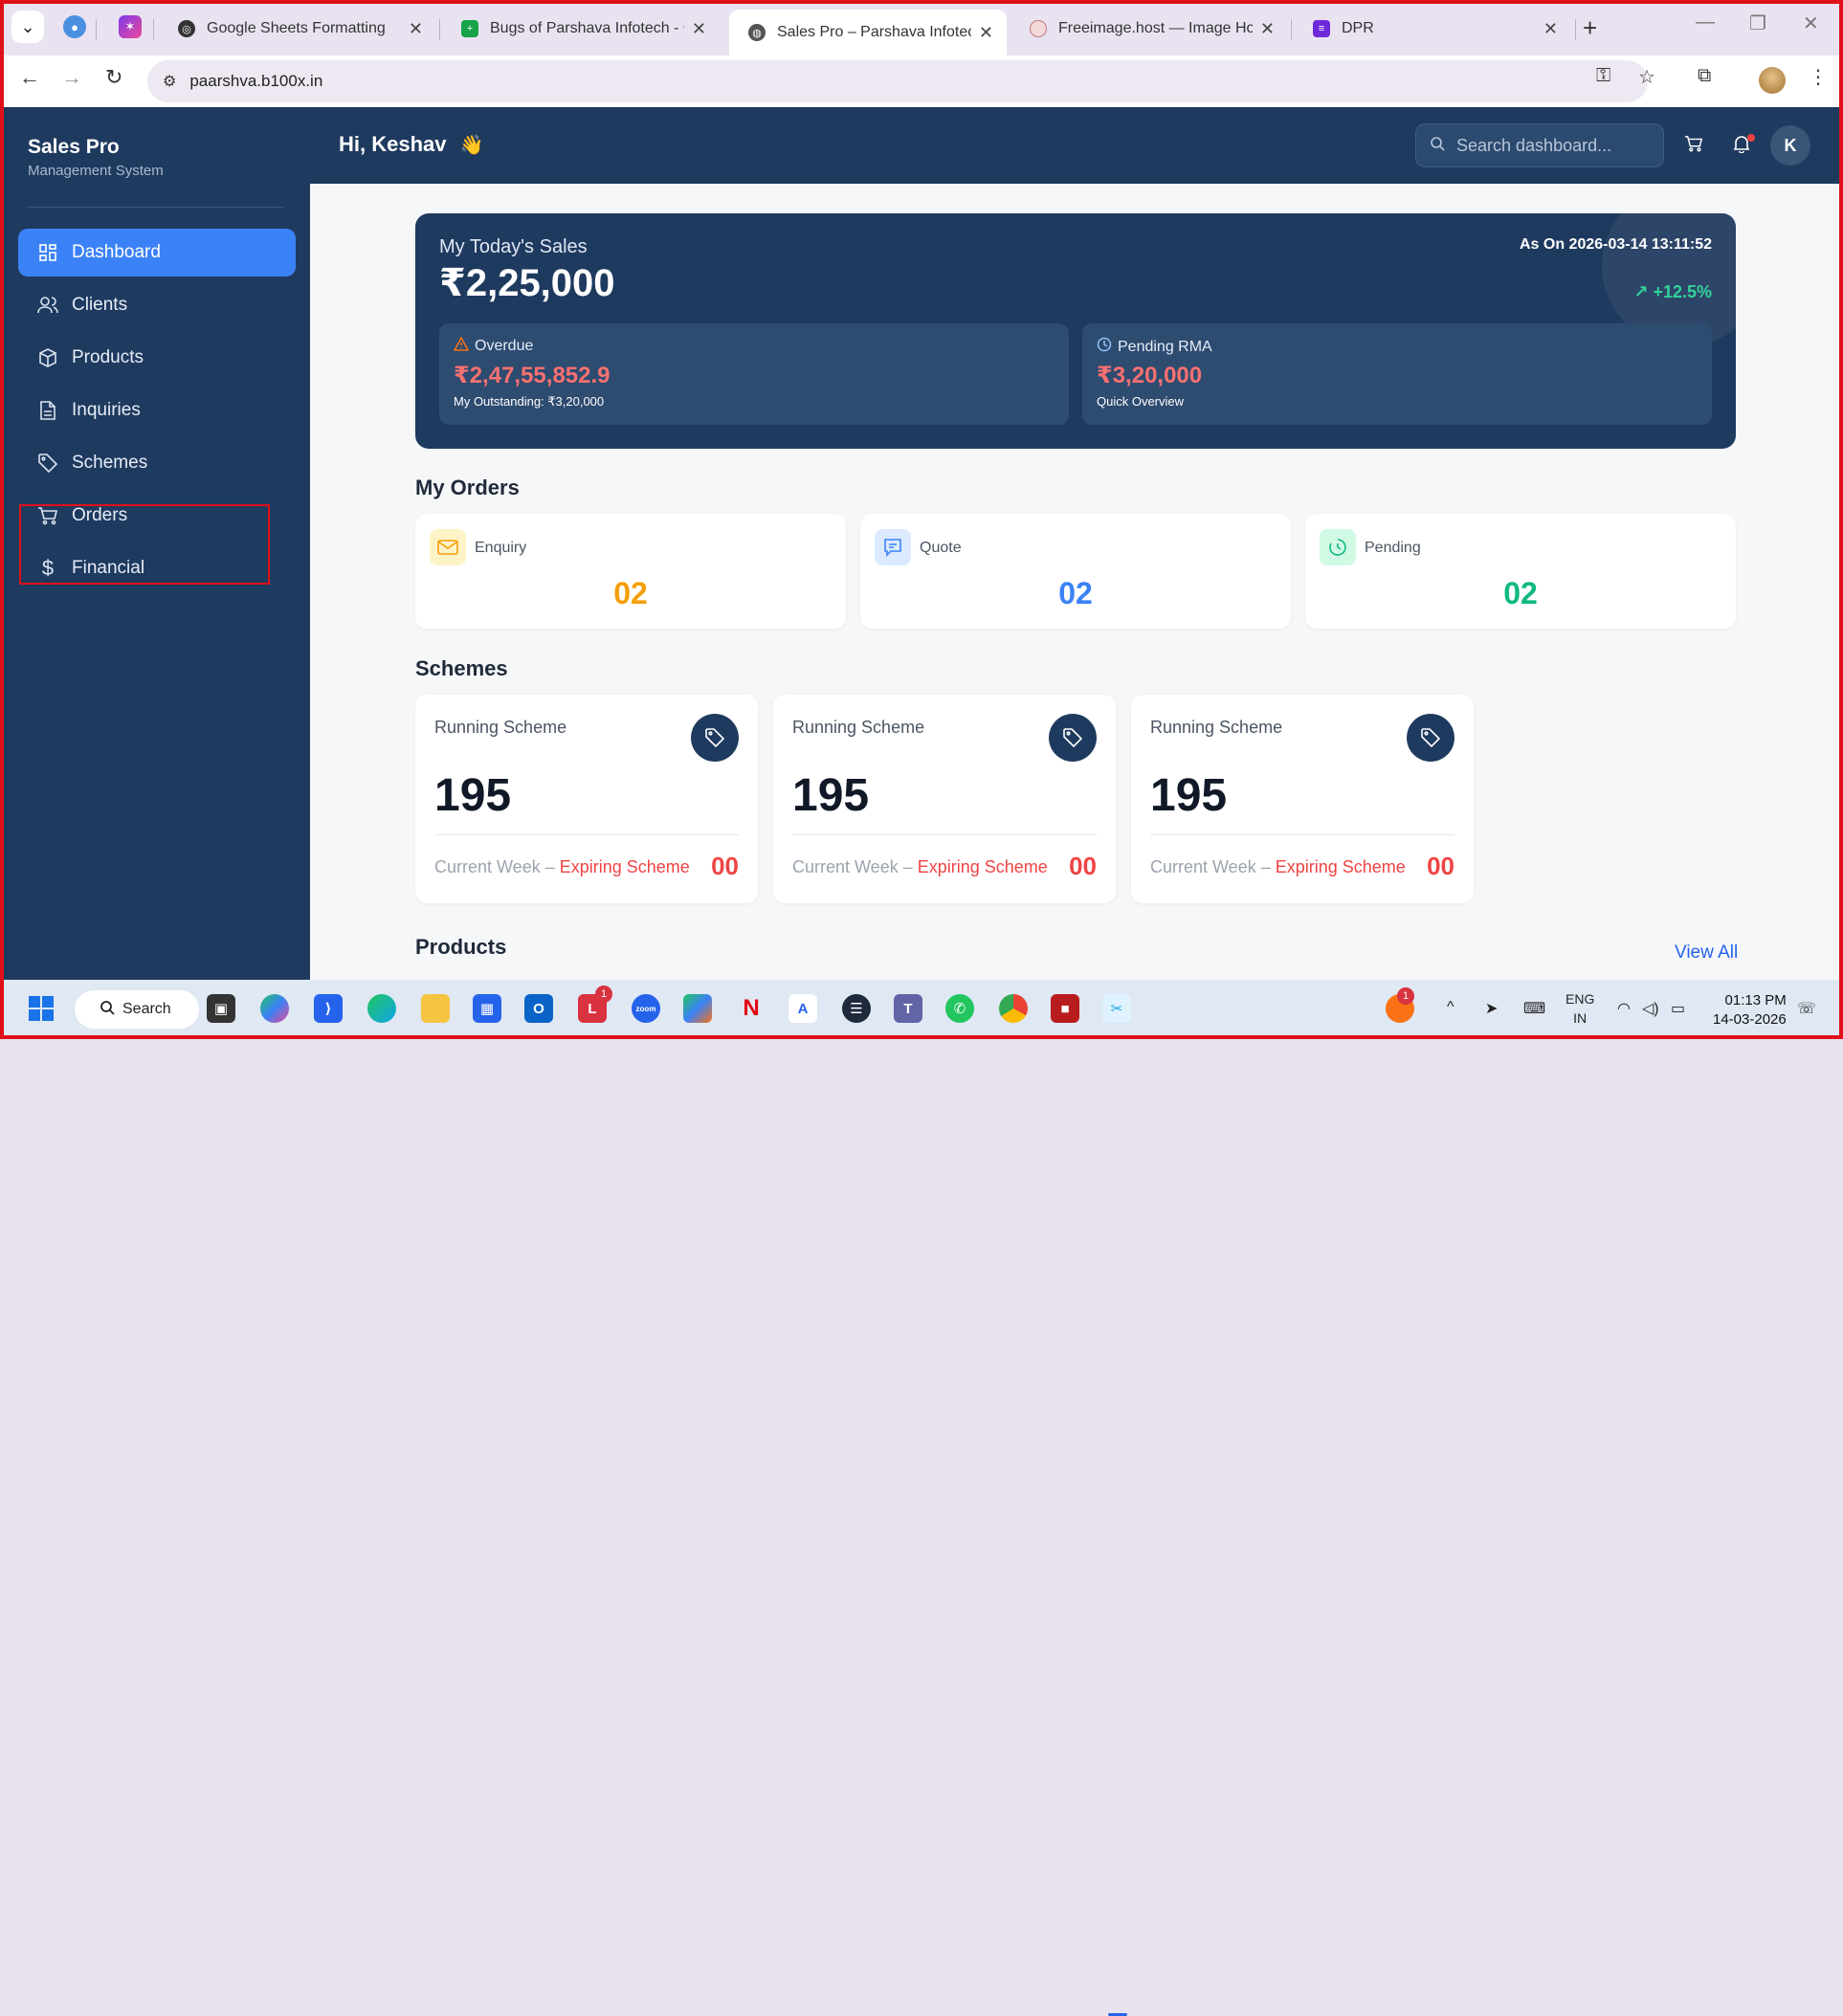  Describe the element at coordinates (1065, 1008) in the screenshot. I see `app-toolkit-icon: ■` at that location.